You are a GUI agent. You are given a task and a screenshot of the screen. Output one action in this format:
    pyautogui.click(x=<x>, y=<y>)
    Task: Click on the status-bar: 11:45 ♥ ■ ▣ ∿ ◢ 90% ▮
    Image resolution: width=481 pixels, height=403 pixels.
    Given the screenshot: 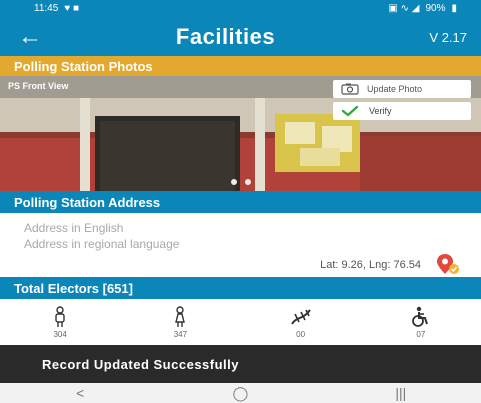 What is the action you would take?
    pyautogui.click(x=240, y=9)
    